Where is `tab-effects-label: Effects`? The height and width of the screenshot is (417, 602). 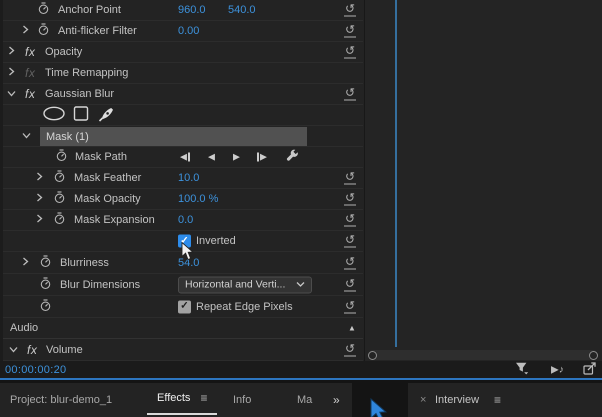
tab-effects-label: Effects is located at coordinates (174, 398).